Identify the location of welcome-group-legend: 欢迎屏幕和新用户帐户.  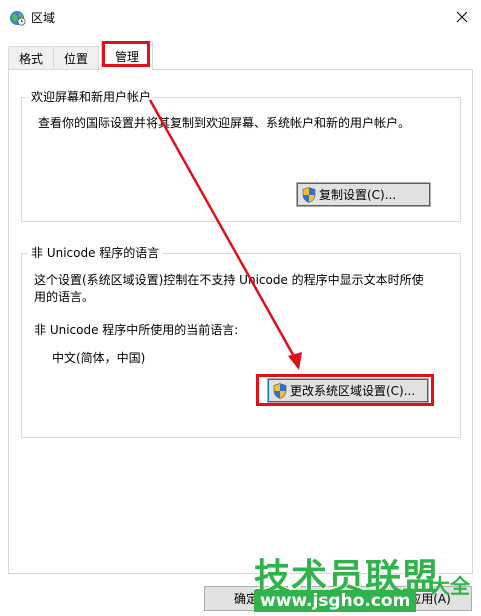
(91, 97).